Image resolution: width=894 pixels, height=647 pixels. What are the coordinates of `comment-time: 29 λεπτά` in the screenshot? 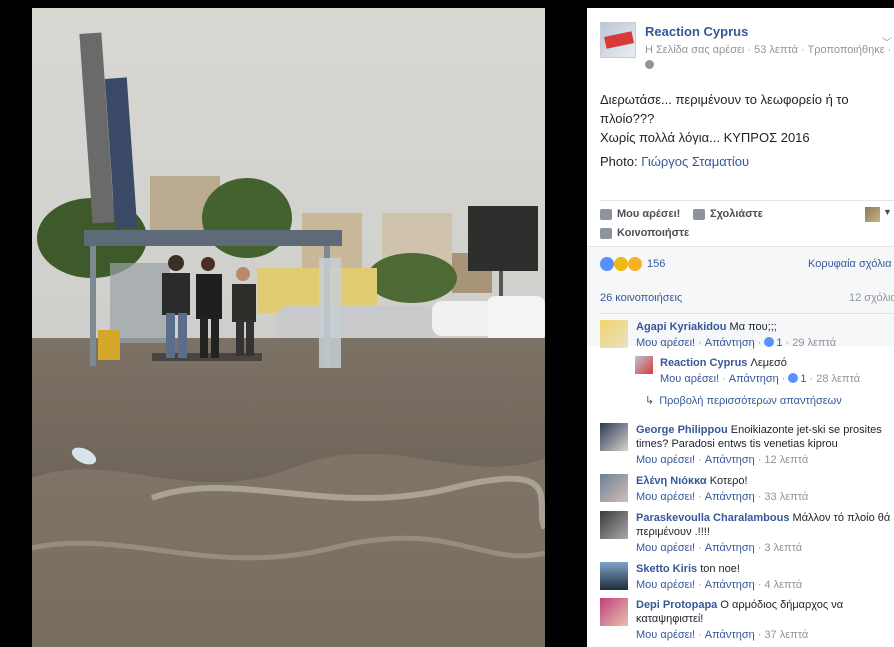 It's located at (814, 343).